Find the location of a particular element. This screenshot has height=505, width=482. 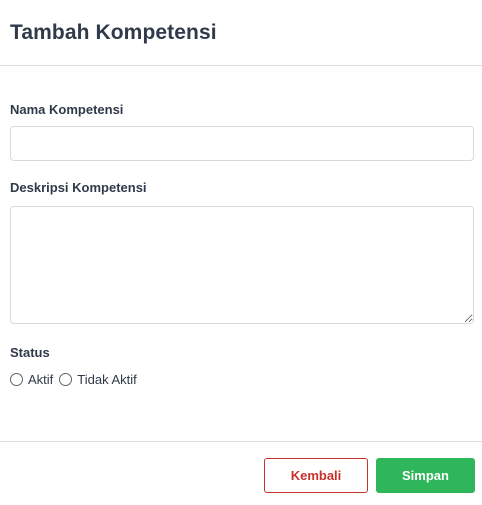

back-button: Kembali is located at coordinates (316, 475).